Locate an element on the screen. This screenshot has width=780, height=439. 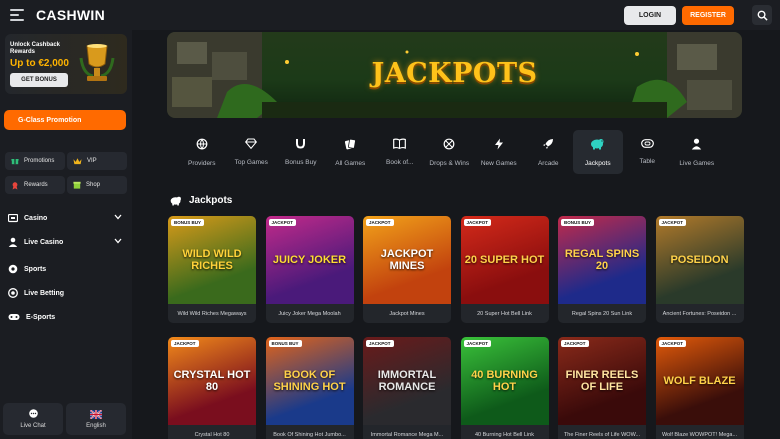
category-label: Top Games is located at coordinates (251, 162).